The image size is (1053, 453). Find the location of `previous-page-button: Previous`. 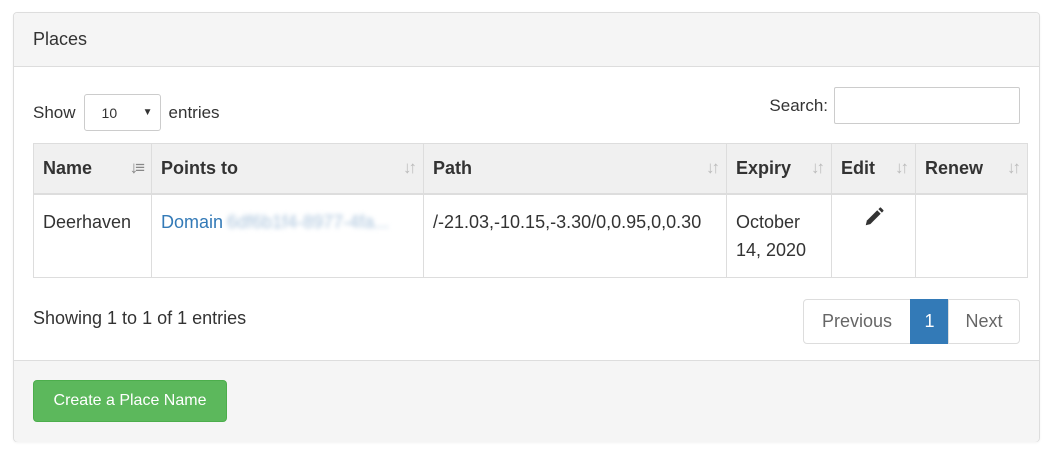

previous-page-button: Previous is located at coordinates (857, 321).